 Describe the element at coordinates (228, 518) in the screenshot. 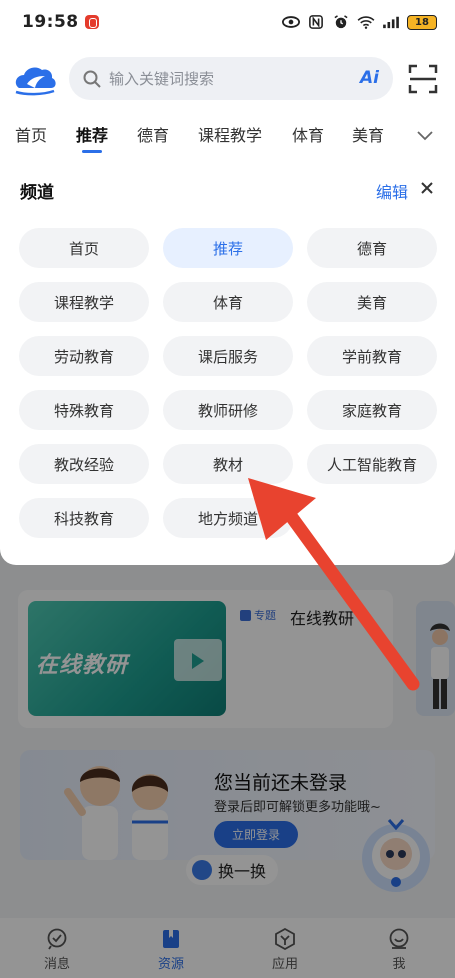

I see `channel-chip: 地方频道` at that location.